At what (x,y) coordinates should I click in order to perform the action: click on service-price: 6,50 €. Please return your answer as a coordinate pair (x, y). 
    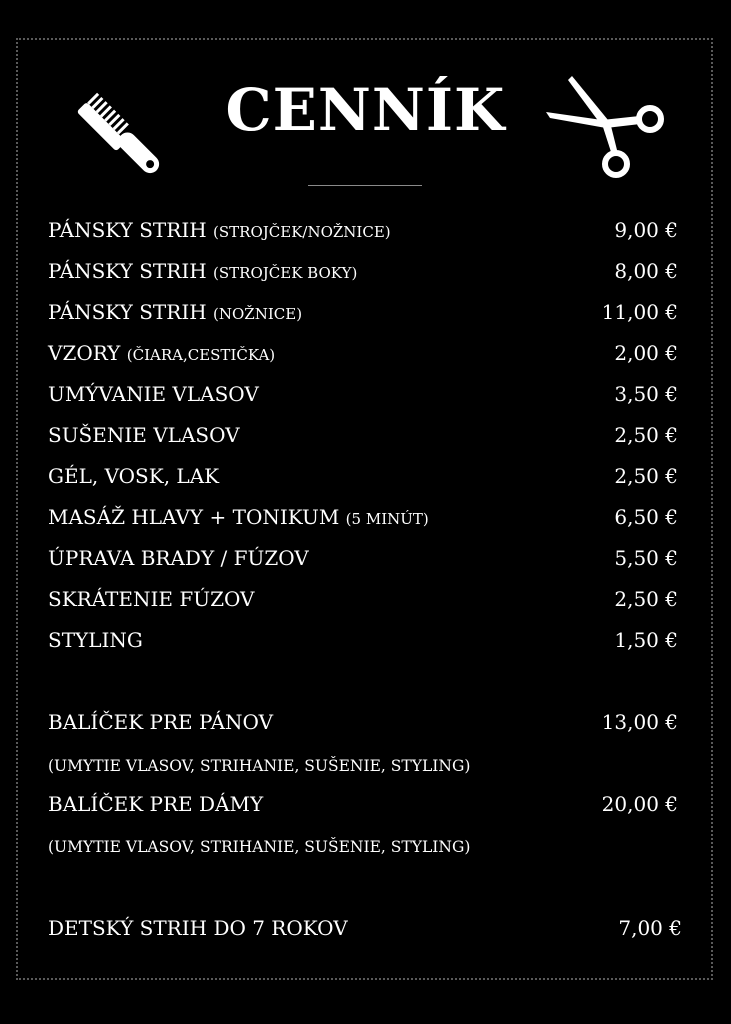
    Looking at the image, I should click on (646, 517).